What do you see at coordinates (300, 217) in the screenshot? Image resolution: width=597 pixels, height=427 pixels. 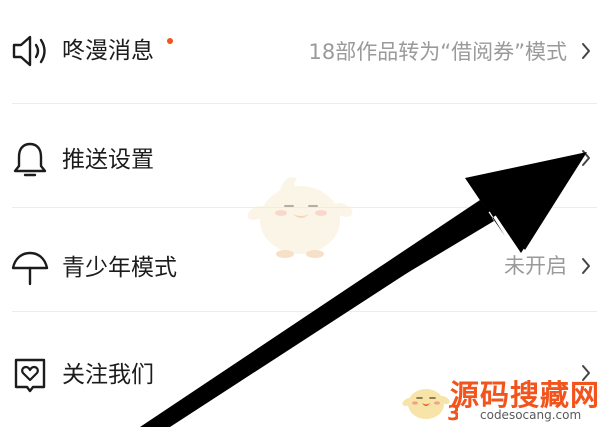 I see `mascot-watermark` at bounding box center [300, 217].